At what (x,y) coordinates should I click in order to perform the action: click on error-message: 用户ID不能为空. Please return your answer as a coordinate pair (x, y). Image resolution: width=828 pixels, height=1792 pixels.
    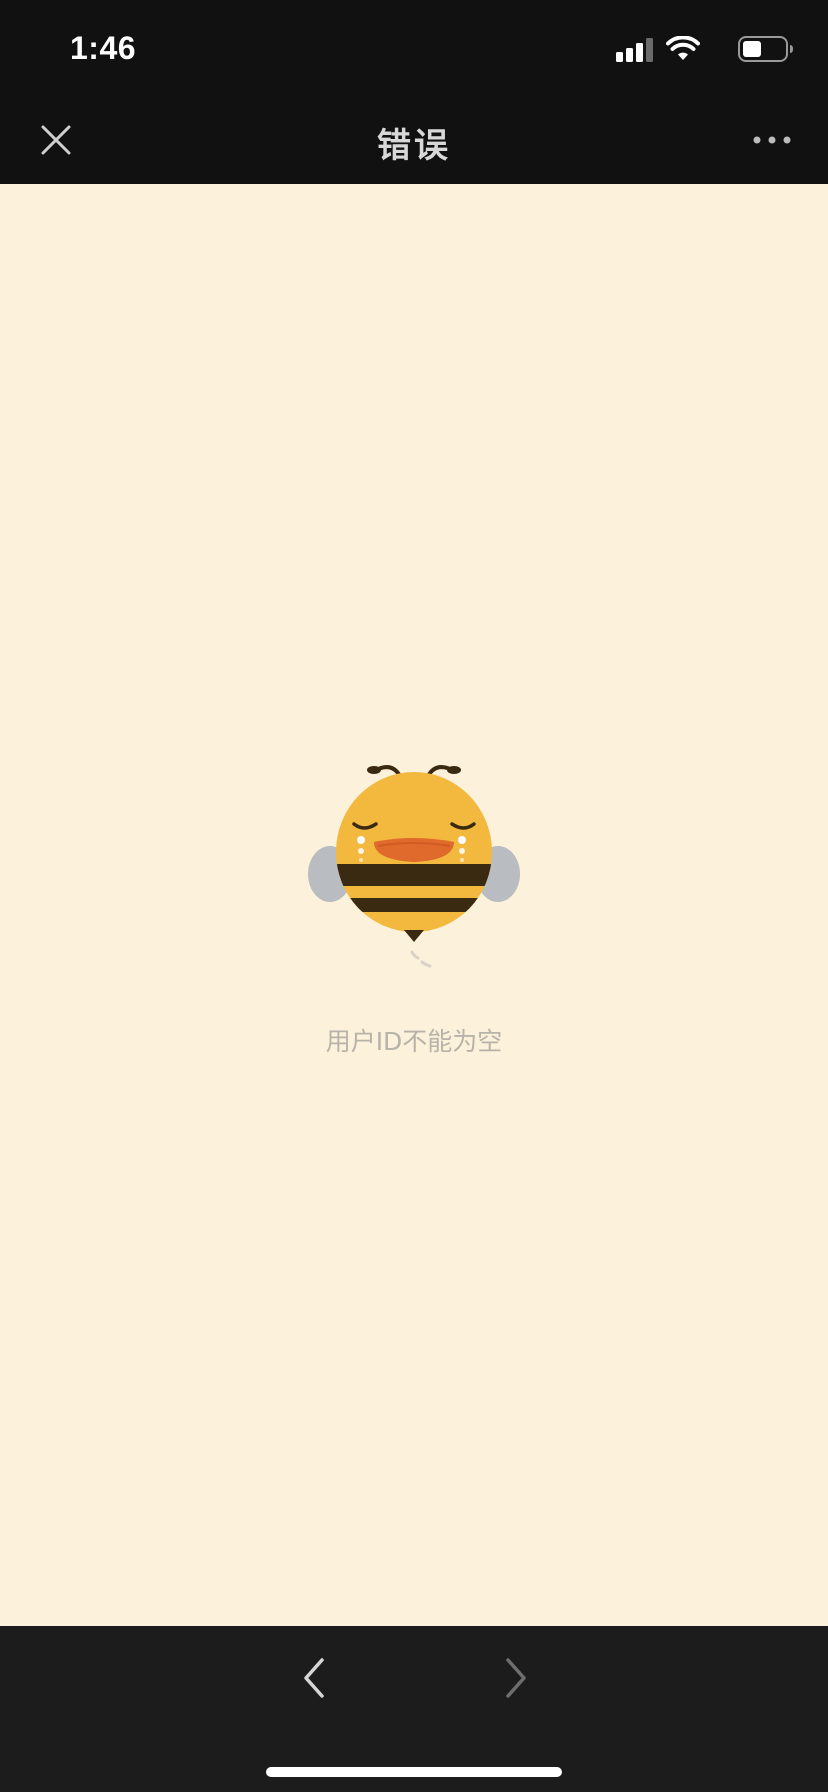
    Looking at the image, I should click on (414, 1041).